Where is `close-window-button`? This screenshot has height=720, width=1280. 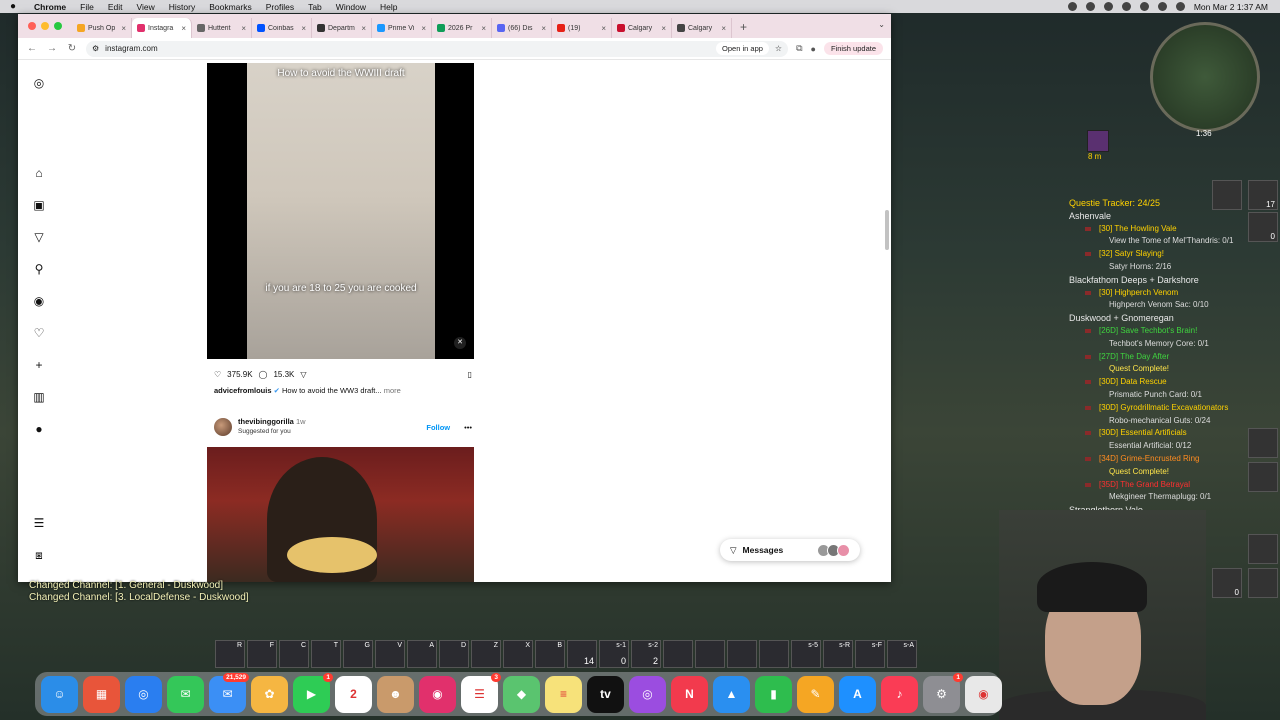 close-window-button is located at coordinates (32, 26).